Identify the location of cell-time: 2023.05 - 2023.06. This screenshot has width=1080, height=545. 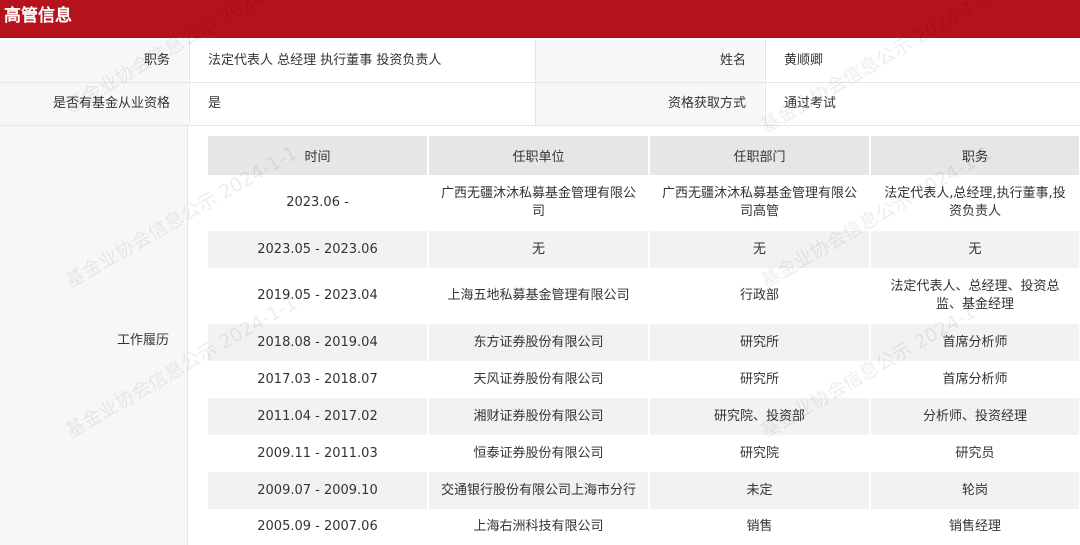
(318, 249).